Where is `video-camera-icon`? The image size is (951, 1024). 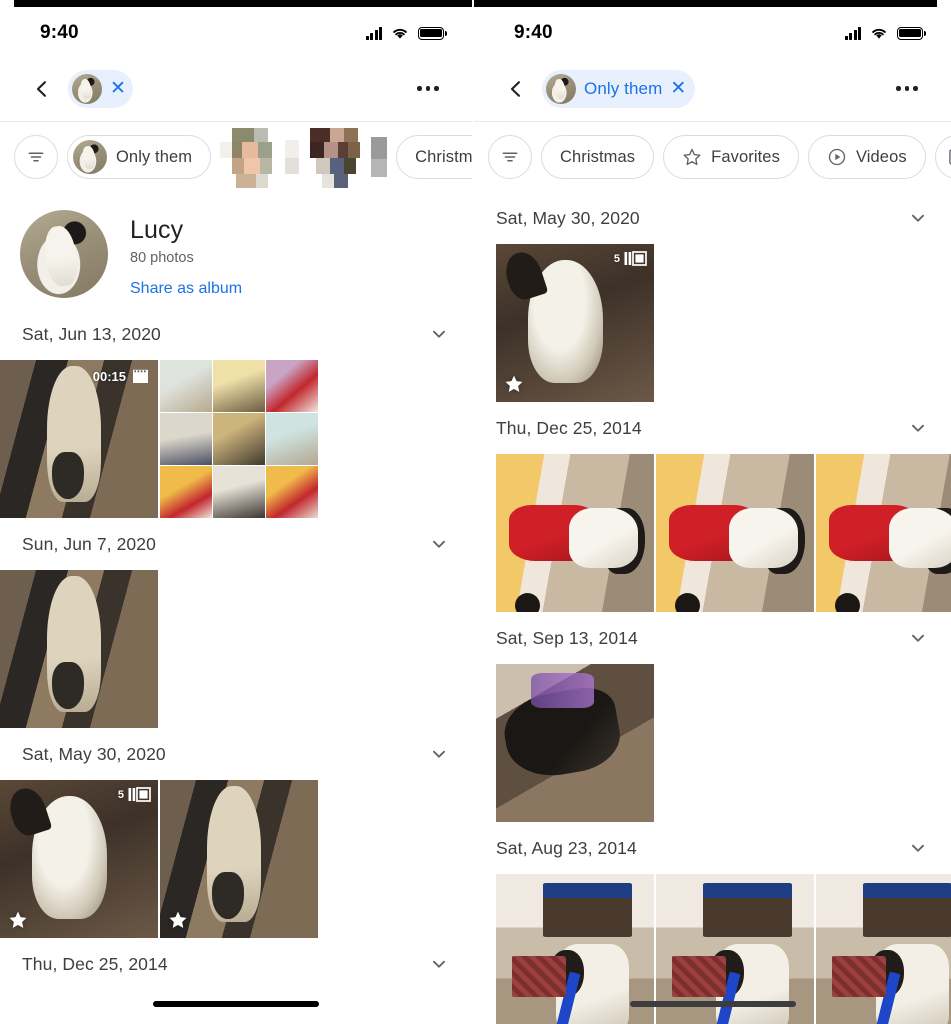 video-camera-icon is located at coordinates (140, 376).